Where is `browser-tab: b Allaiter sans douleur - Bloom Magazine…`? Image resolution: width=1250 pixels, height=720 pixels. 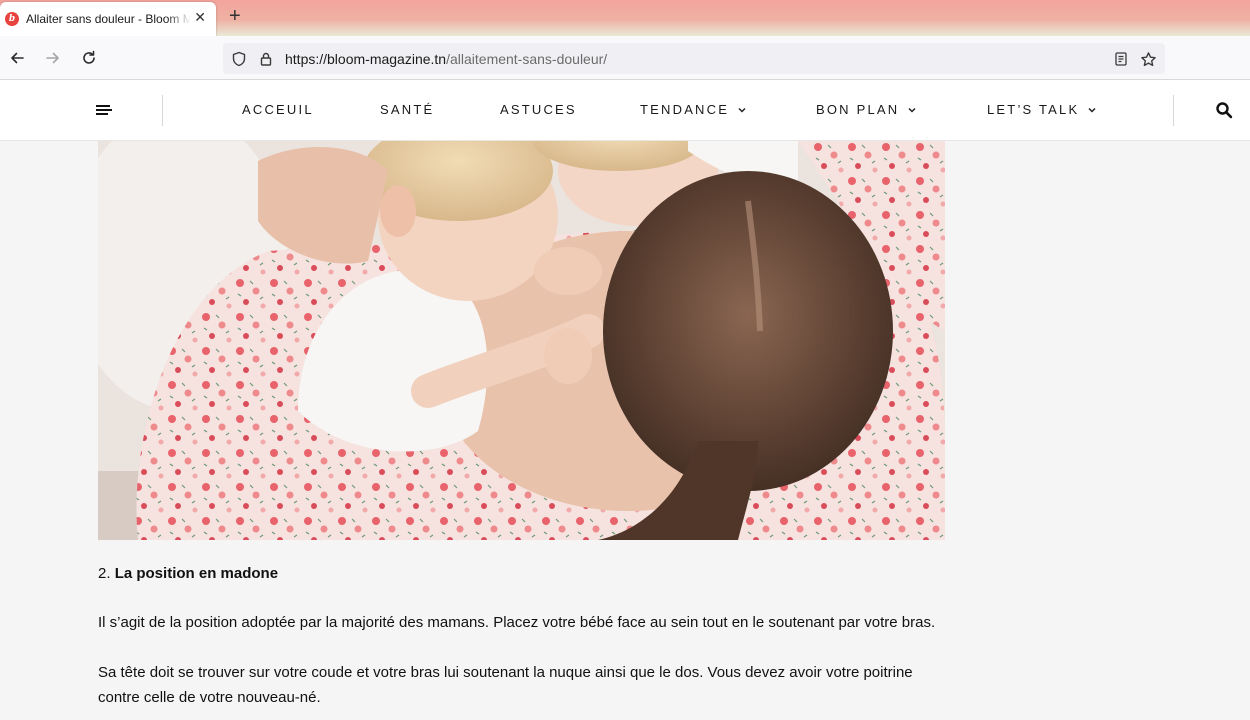
browser-tab: b Allaiter sans douleur - Bloom Magazine… is located at coordinates (108, 19).